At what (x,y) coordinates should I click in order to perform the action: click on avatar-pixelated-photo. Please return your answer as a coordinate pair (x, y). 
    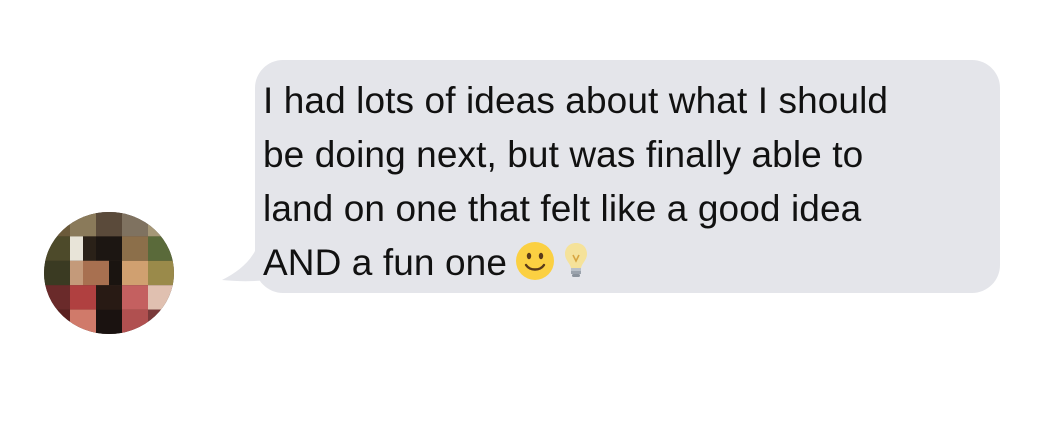
    Looking at the image, I should click on (109, 273).